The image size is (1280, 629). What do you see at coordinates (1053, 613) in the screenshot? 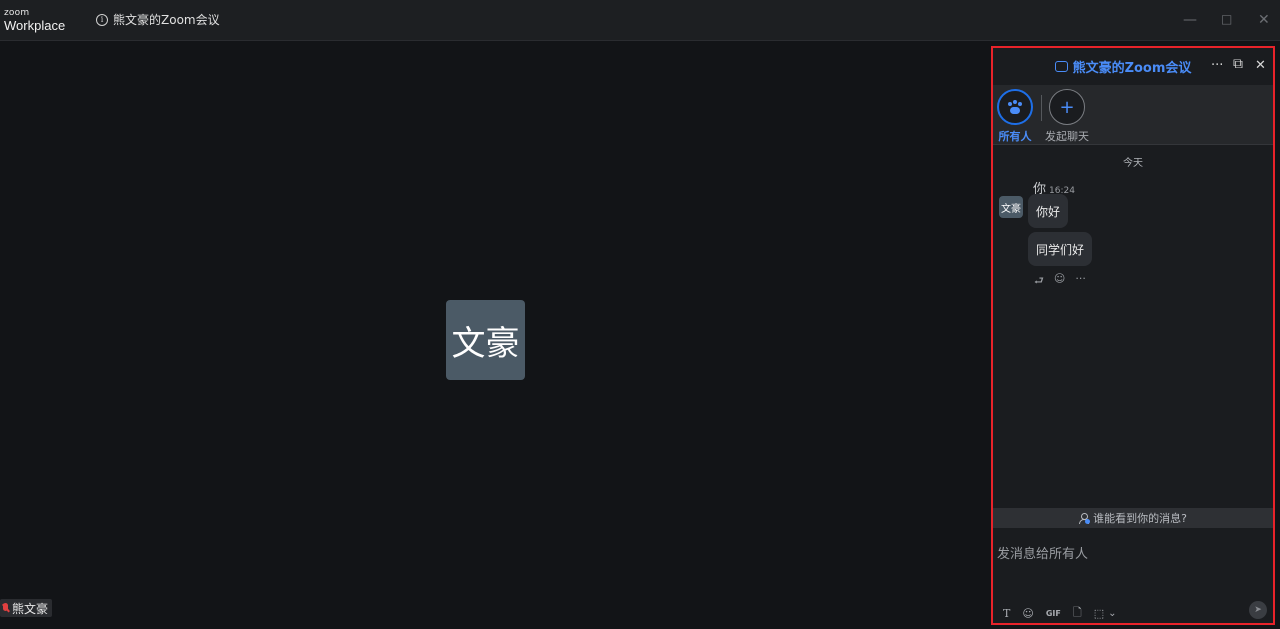
I see `gif-icon: GIF` at bounding box center [1053, 613].